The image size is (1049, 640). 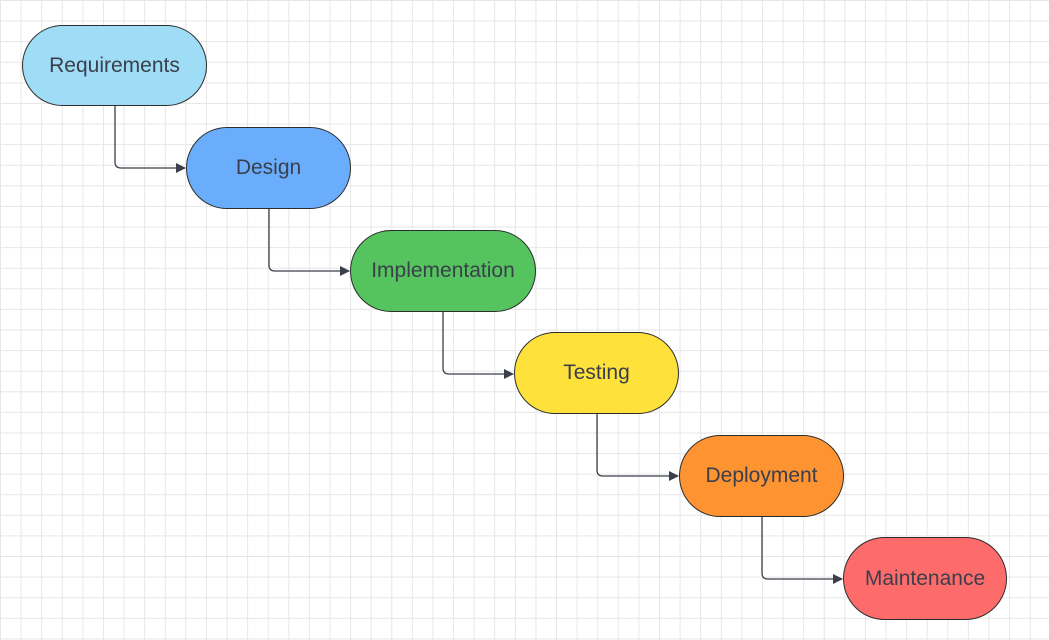 I want to click on node-design: Design, so click(x=268, y=168).